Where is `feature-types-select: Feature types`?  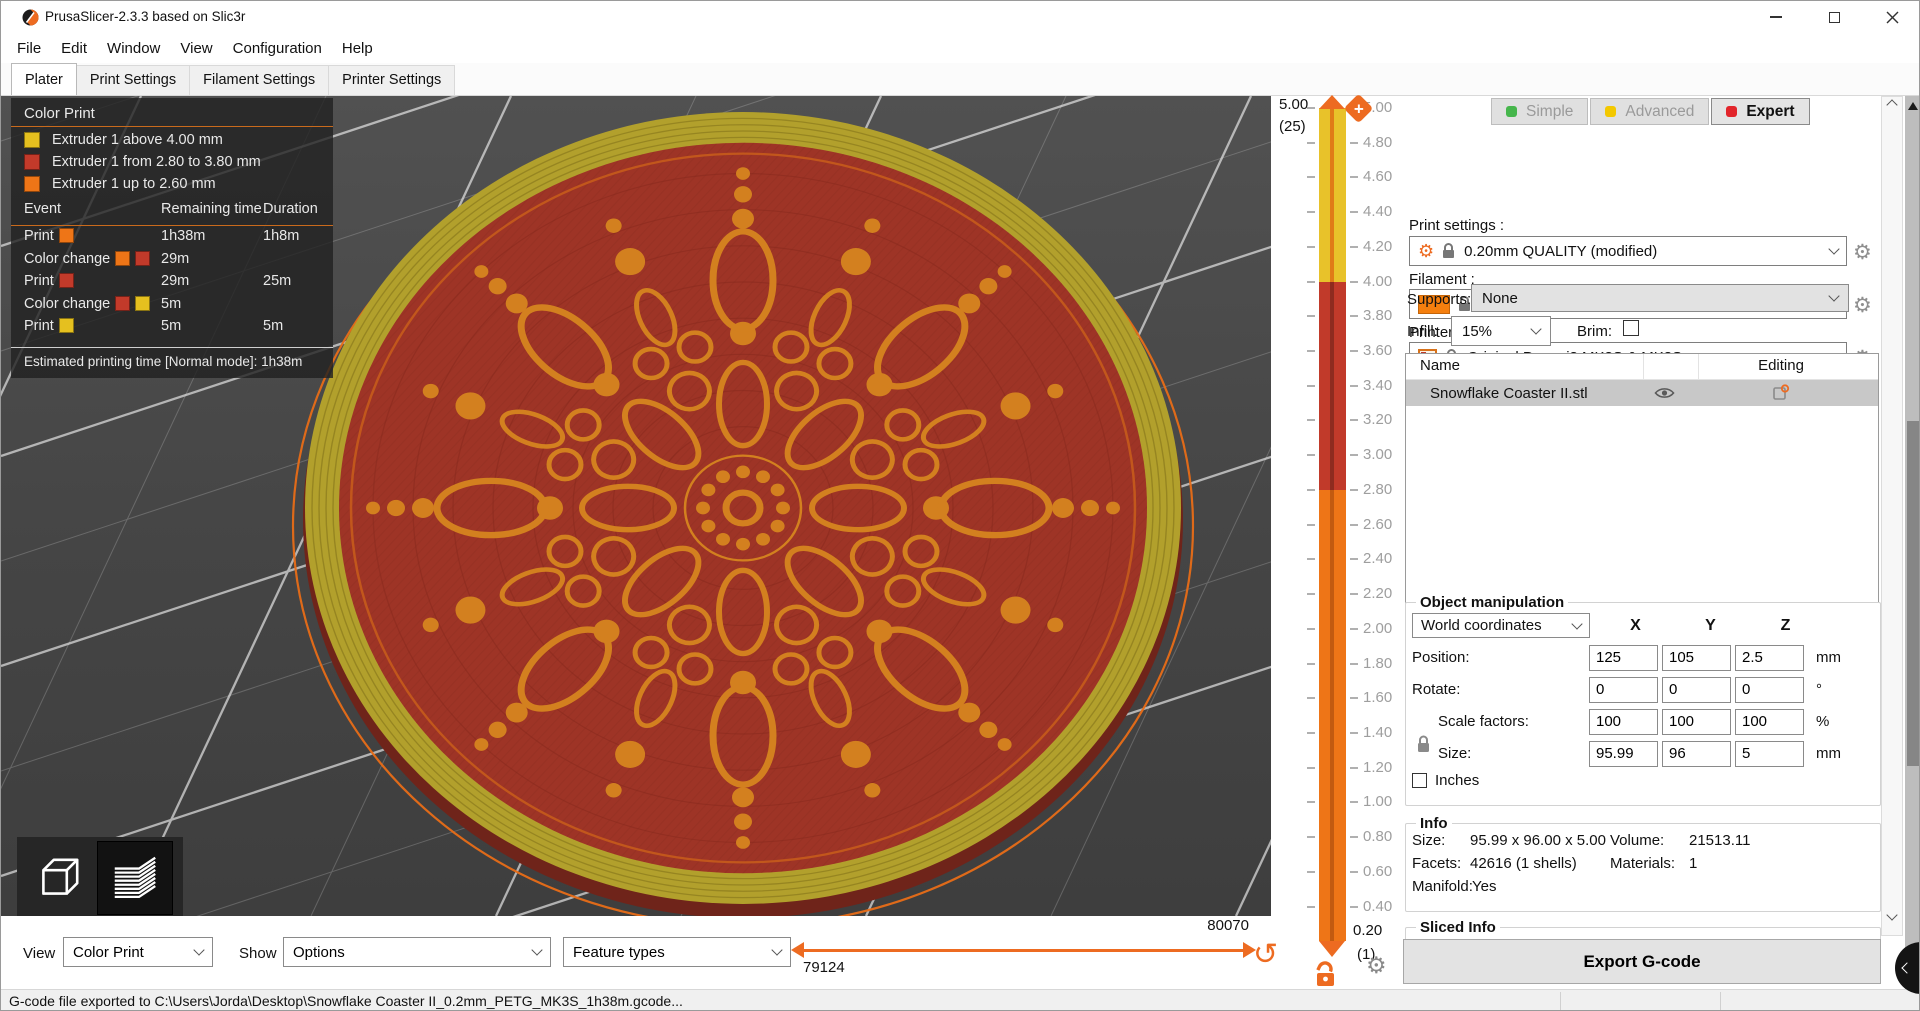 feature-types-select: Feature types is located at coordinates (677, 952).